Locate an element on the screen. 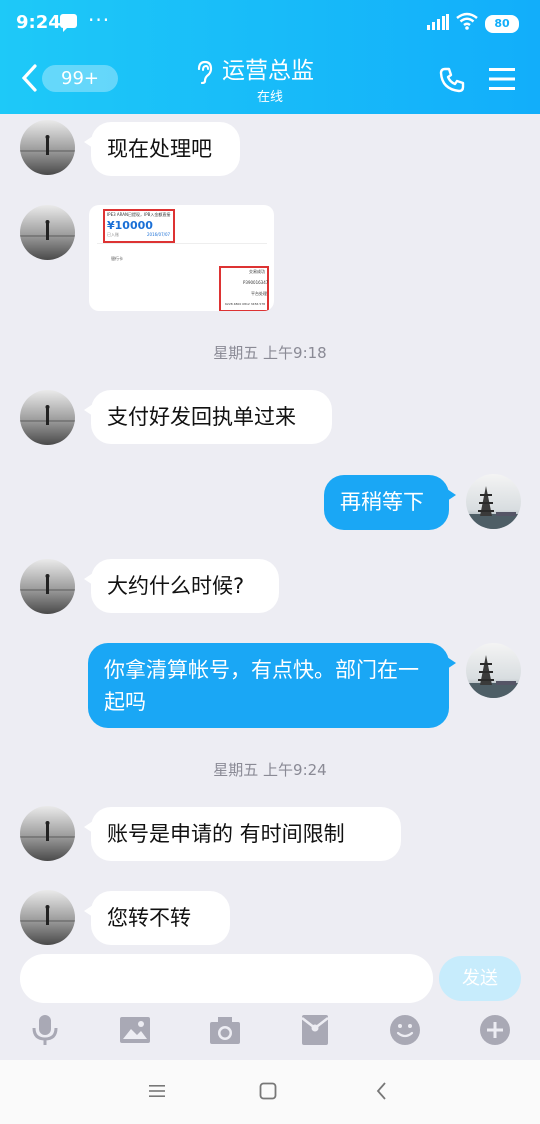  message-bubble-incoming: 大约什么时候? is located at coordinates (181, 586).